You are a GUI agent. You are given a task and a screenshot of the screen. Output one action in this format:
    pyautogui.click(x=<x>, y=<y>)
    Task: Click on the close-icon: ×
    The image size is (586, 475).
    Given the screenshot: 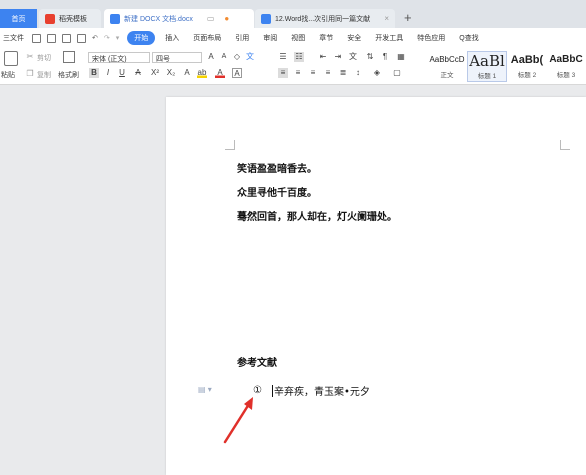 What is the action you would take?
    pyautogui.click(x=386, y=18)
    